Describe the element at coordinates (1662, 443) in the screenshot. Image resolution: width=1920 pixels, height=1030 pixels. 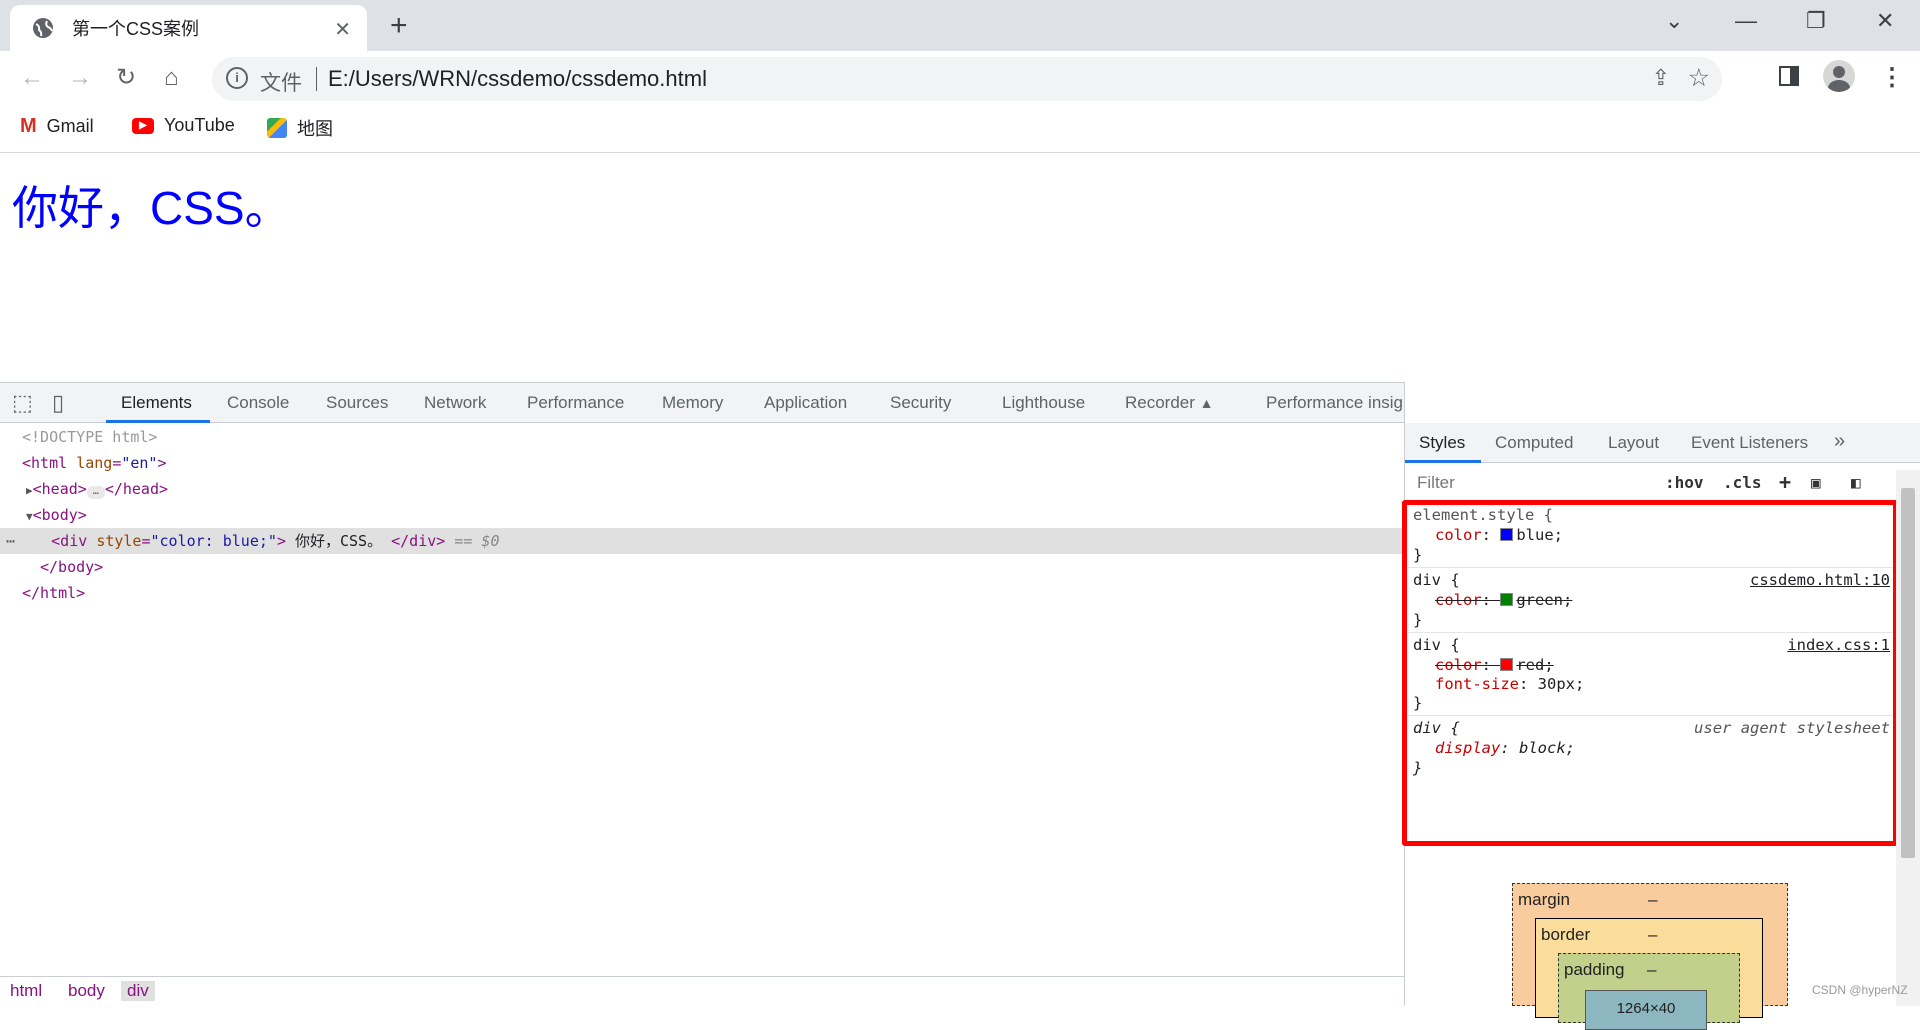
I see `styles-tabbar: Styles Computed Layout Event Listeners »` at that location.